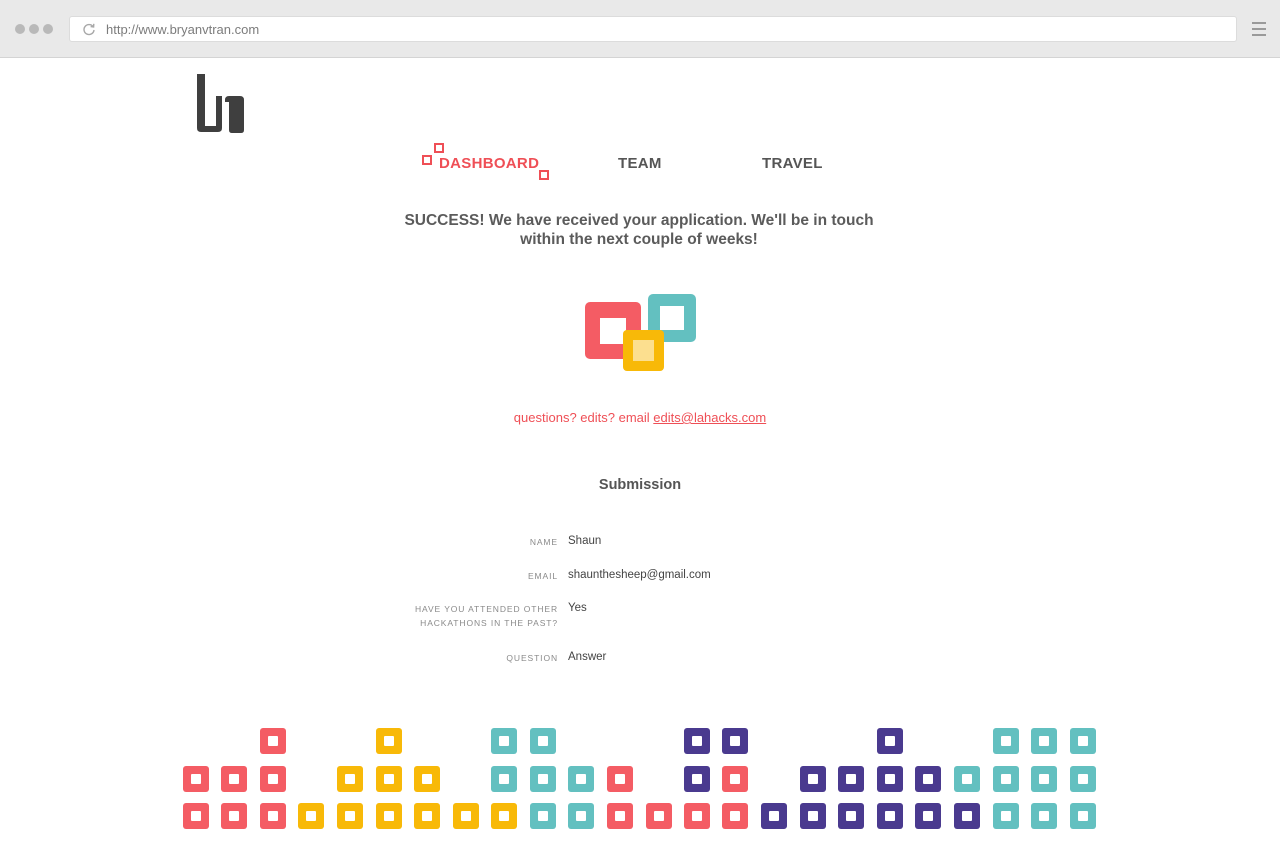  I want to click on contact-prefix: questions? edits? email, so click(583, 417).